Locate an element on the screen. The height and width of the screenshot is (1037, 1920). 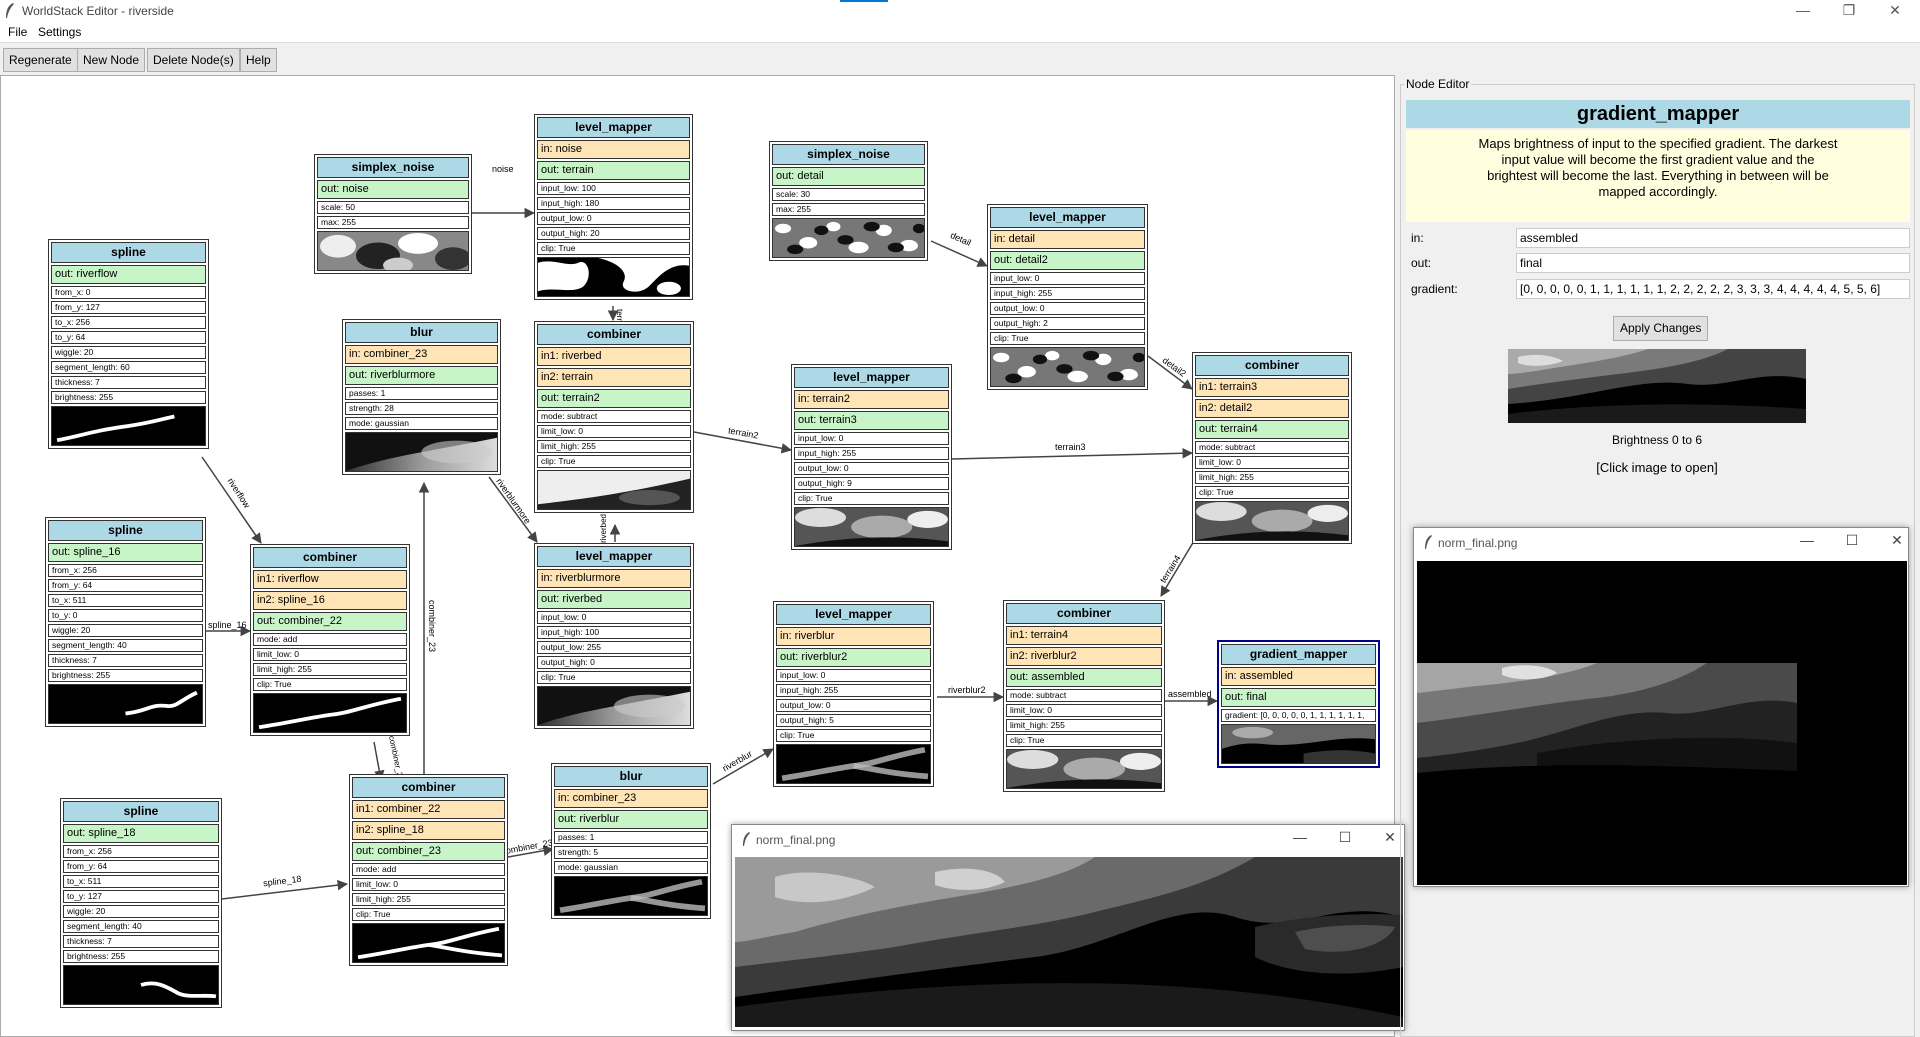
editor-out-field: final is located at coordinates (1713, 263).